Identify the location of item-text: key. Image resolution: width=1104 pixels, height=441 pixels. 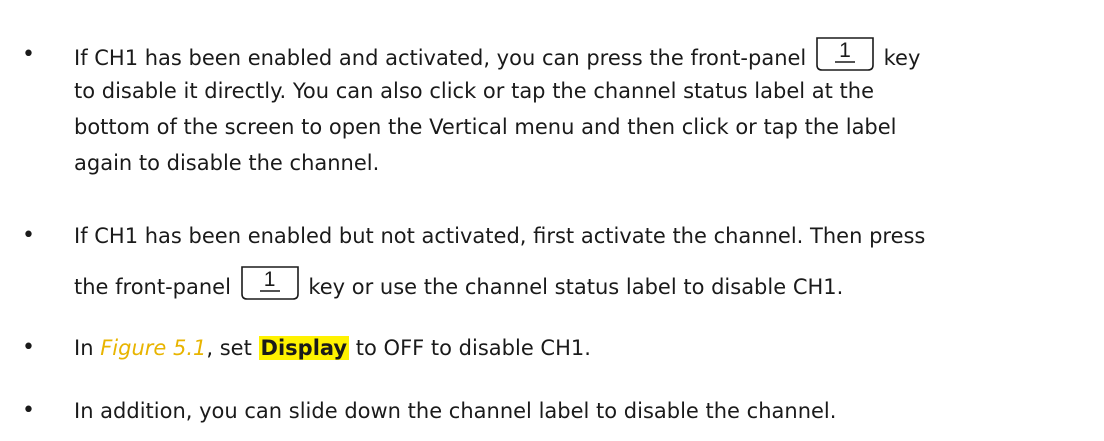
(902, 58).